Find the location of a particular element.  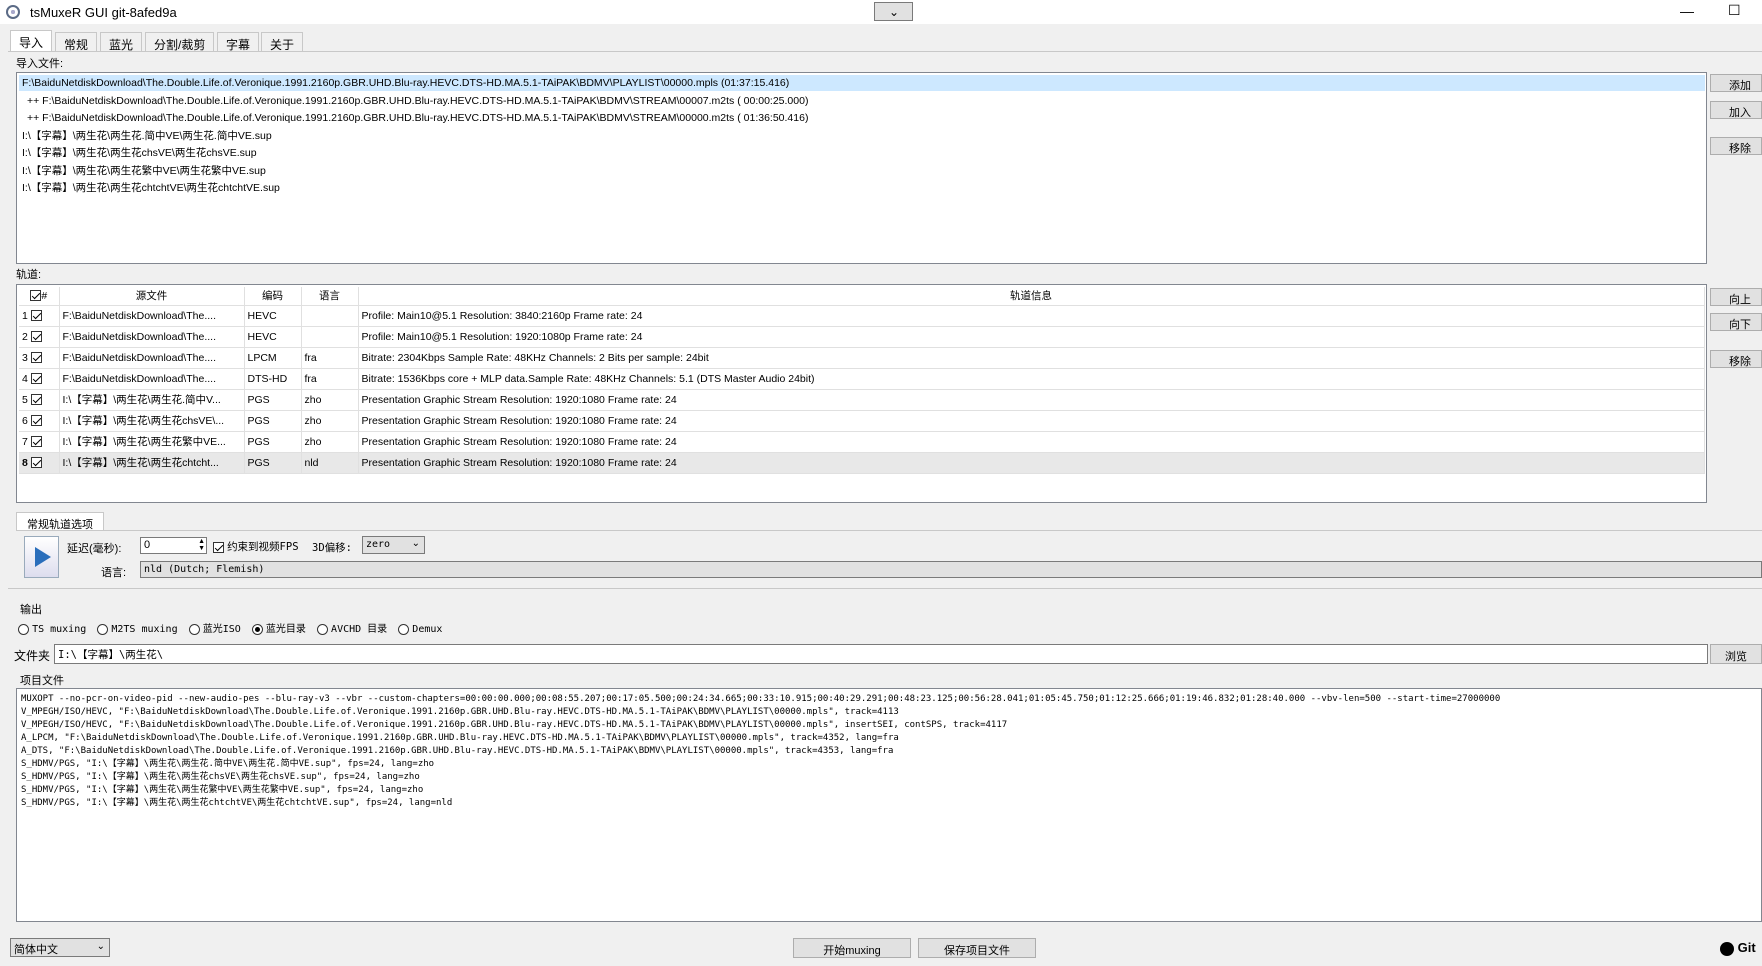

shift-select: zero ⌄ is located at coordinates (393, 545).